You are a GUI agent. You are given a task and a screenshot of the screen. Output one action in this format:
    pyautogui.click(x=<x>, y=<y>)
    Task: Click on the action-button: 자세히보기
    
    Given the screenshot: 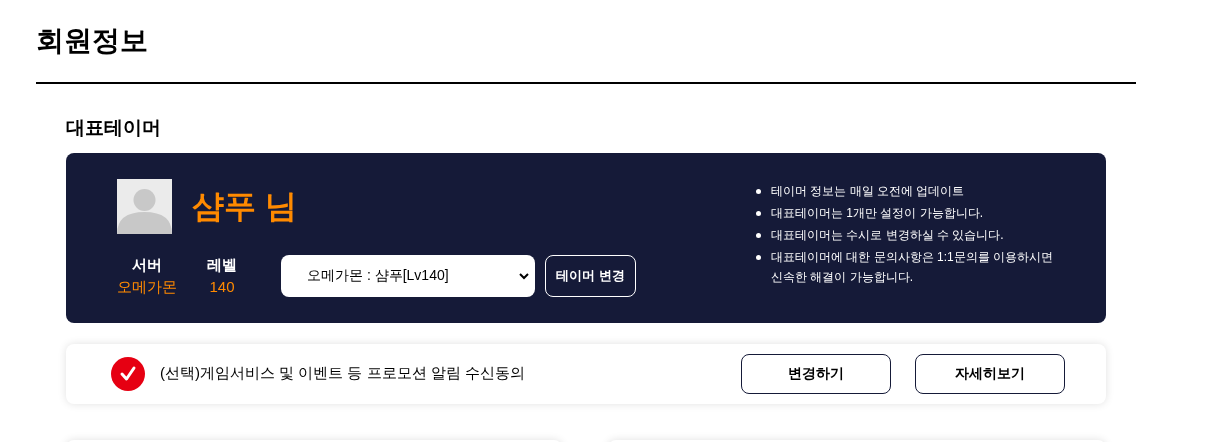 What is the action you would take?
    pyautogui.click(x=990, y=373)
    